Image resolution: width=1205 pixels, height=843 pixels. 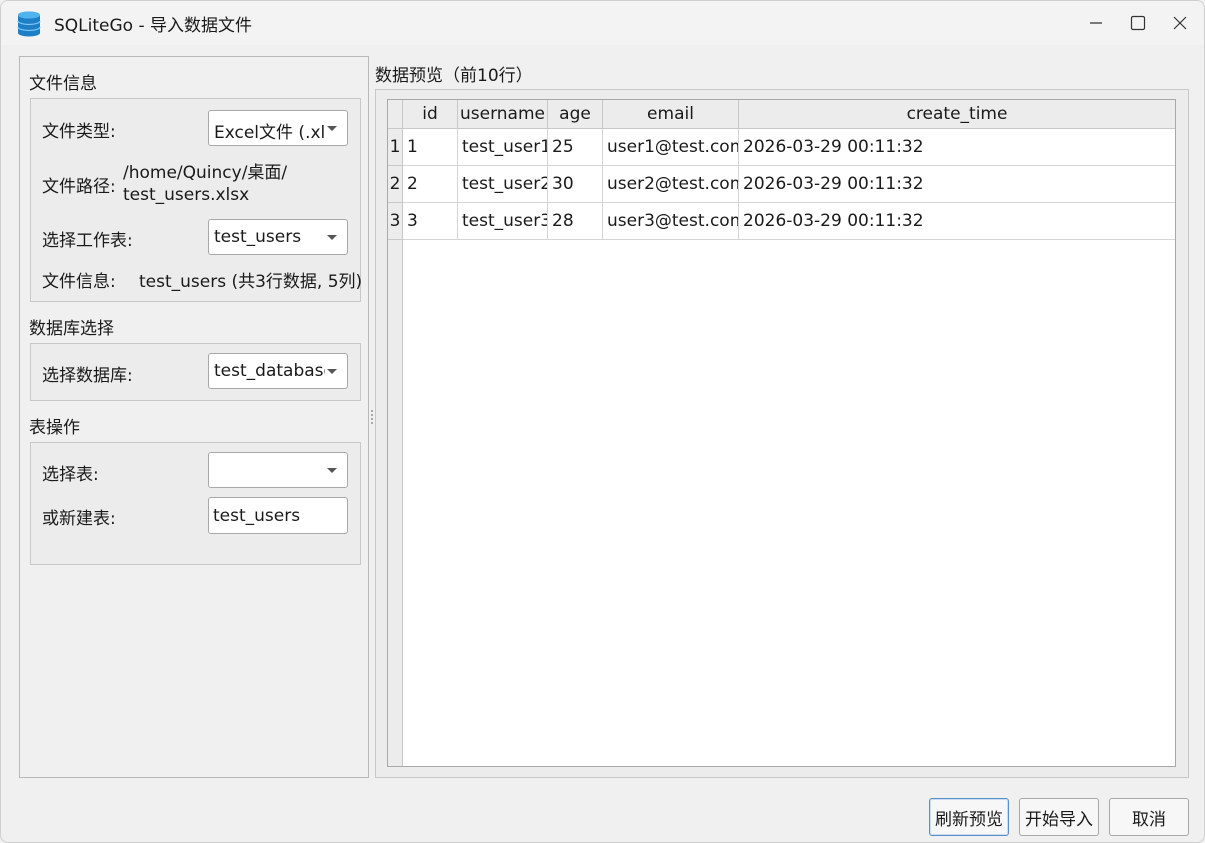 I want to click on maximize-button, so click(x=1138, y=23).